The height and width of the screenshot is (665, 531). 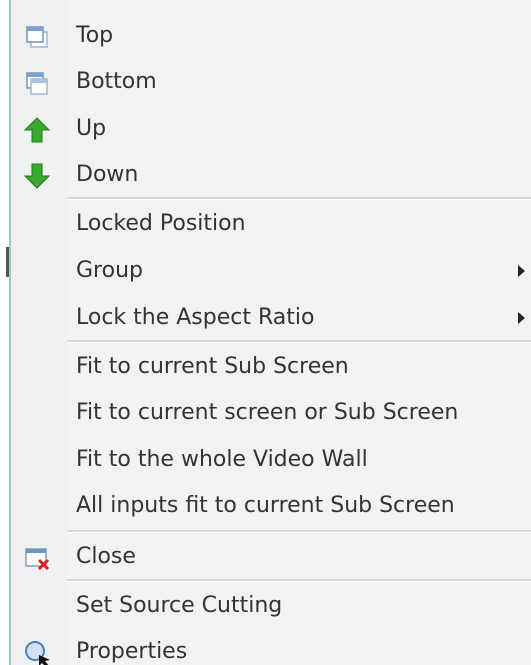 I want to click on menu-item-up: Up, so click(x=271, y=129).